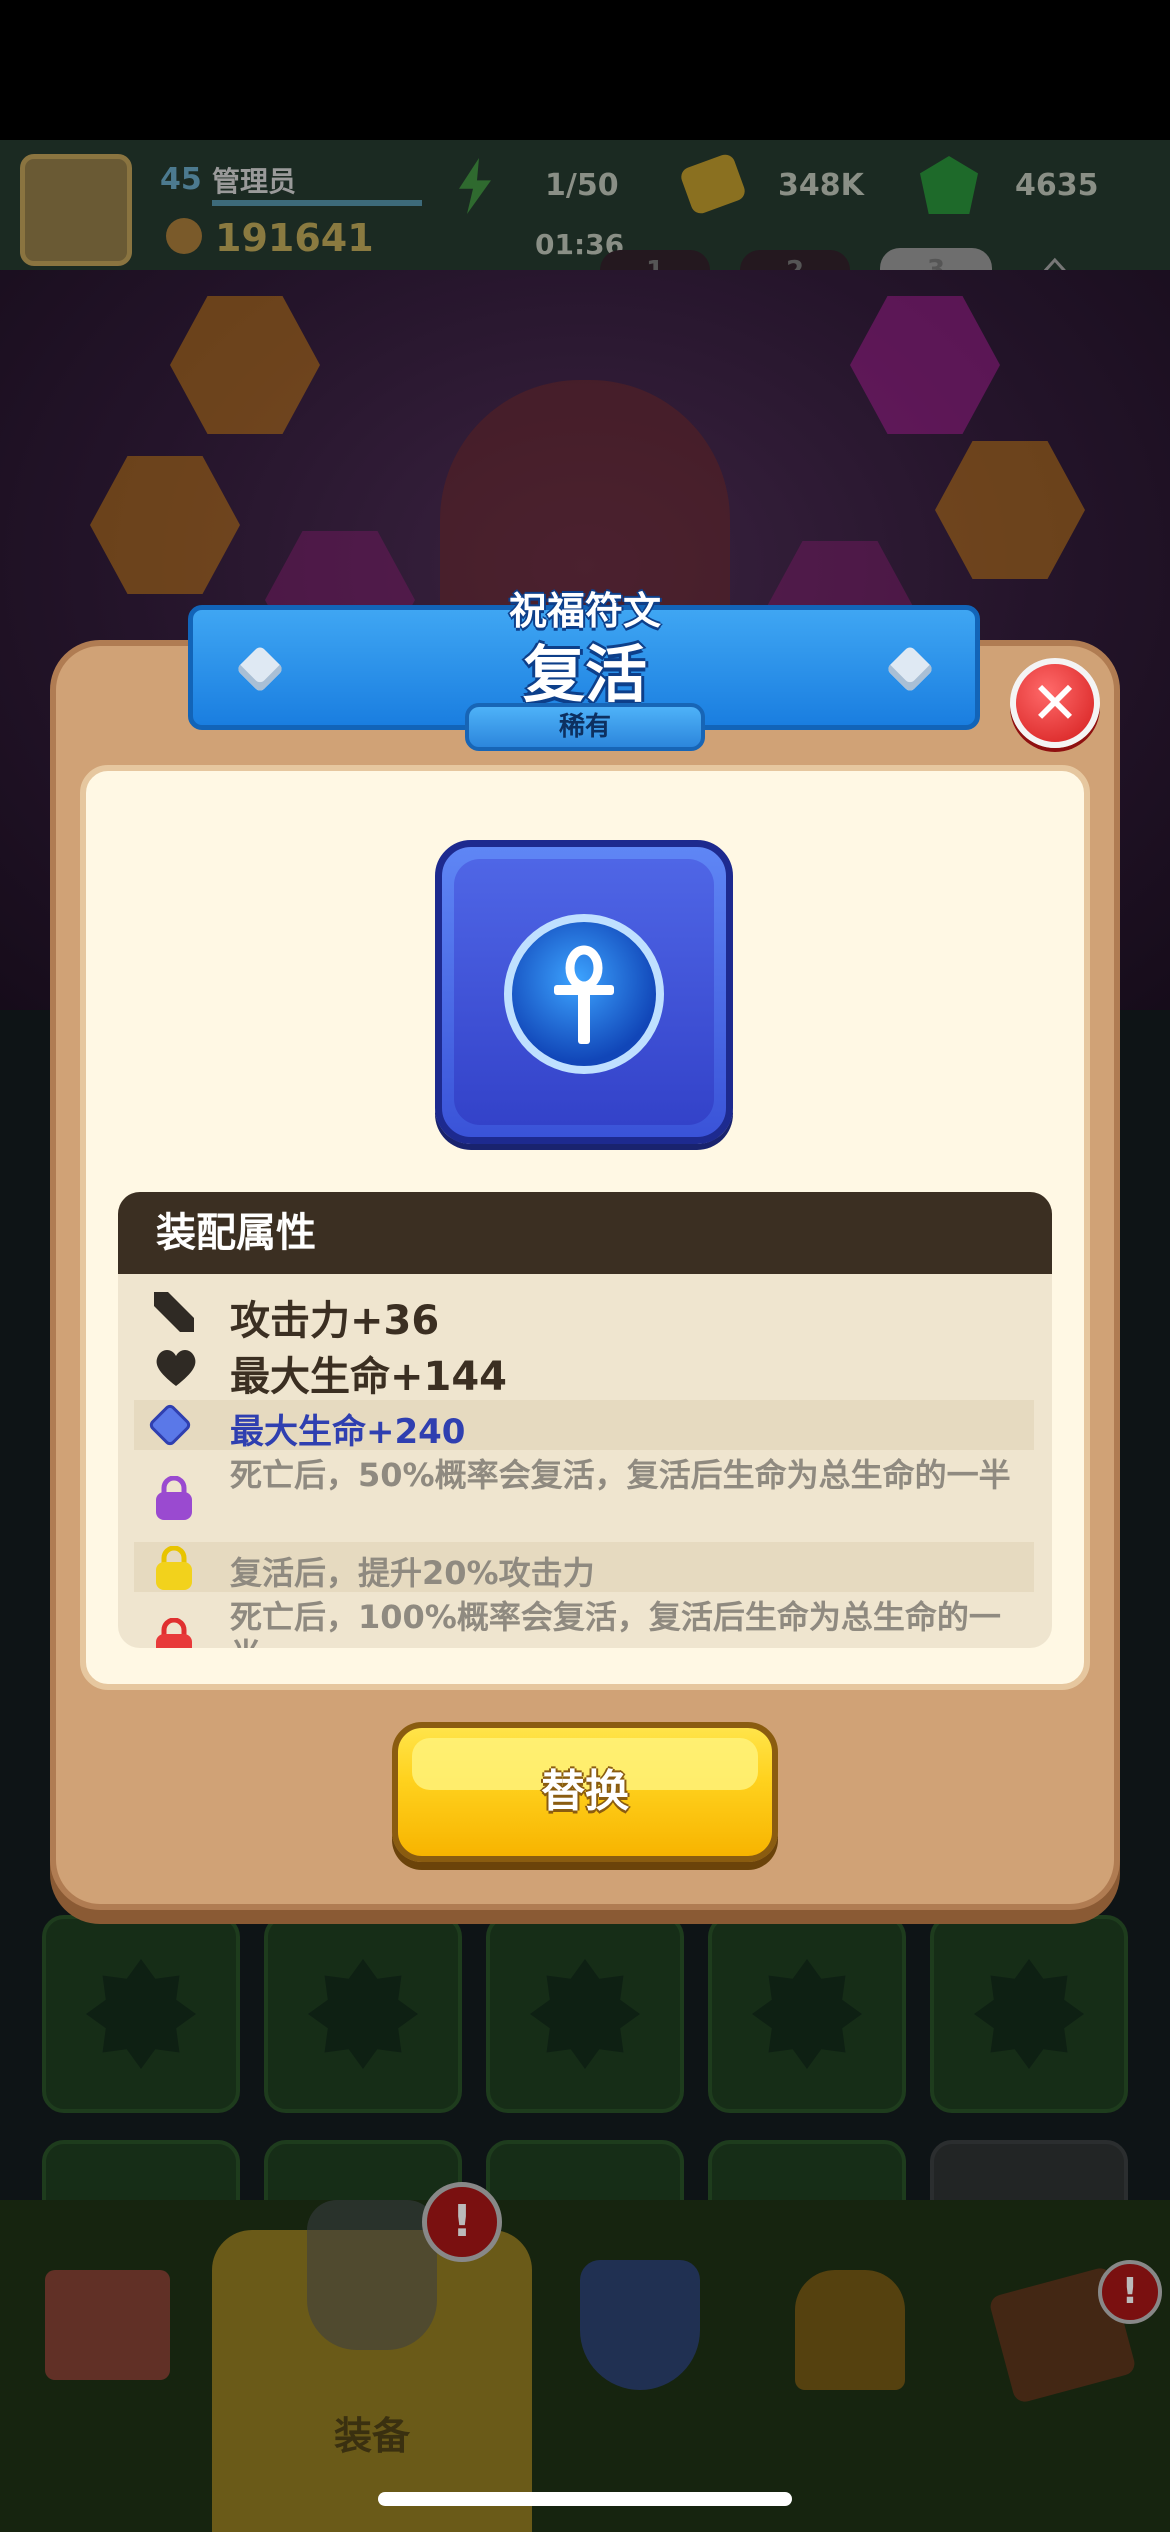  I want to click on player-avatar, so click(76, 210).